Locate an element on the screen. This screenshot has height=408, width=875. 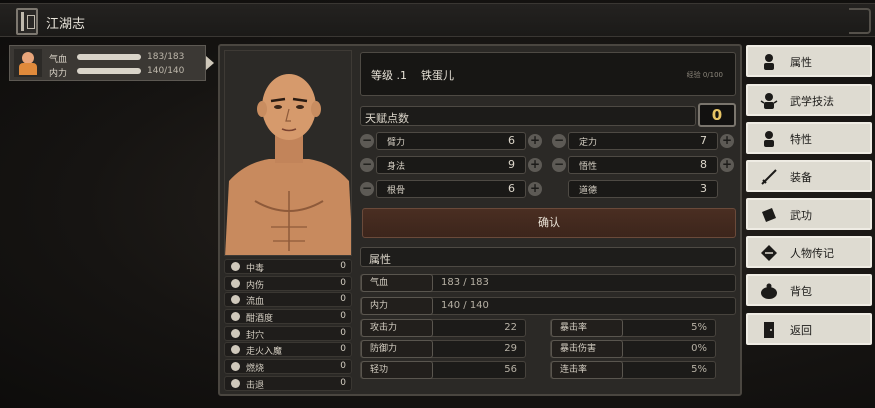
fire-icon is located at coordinates (235, 367).